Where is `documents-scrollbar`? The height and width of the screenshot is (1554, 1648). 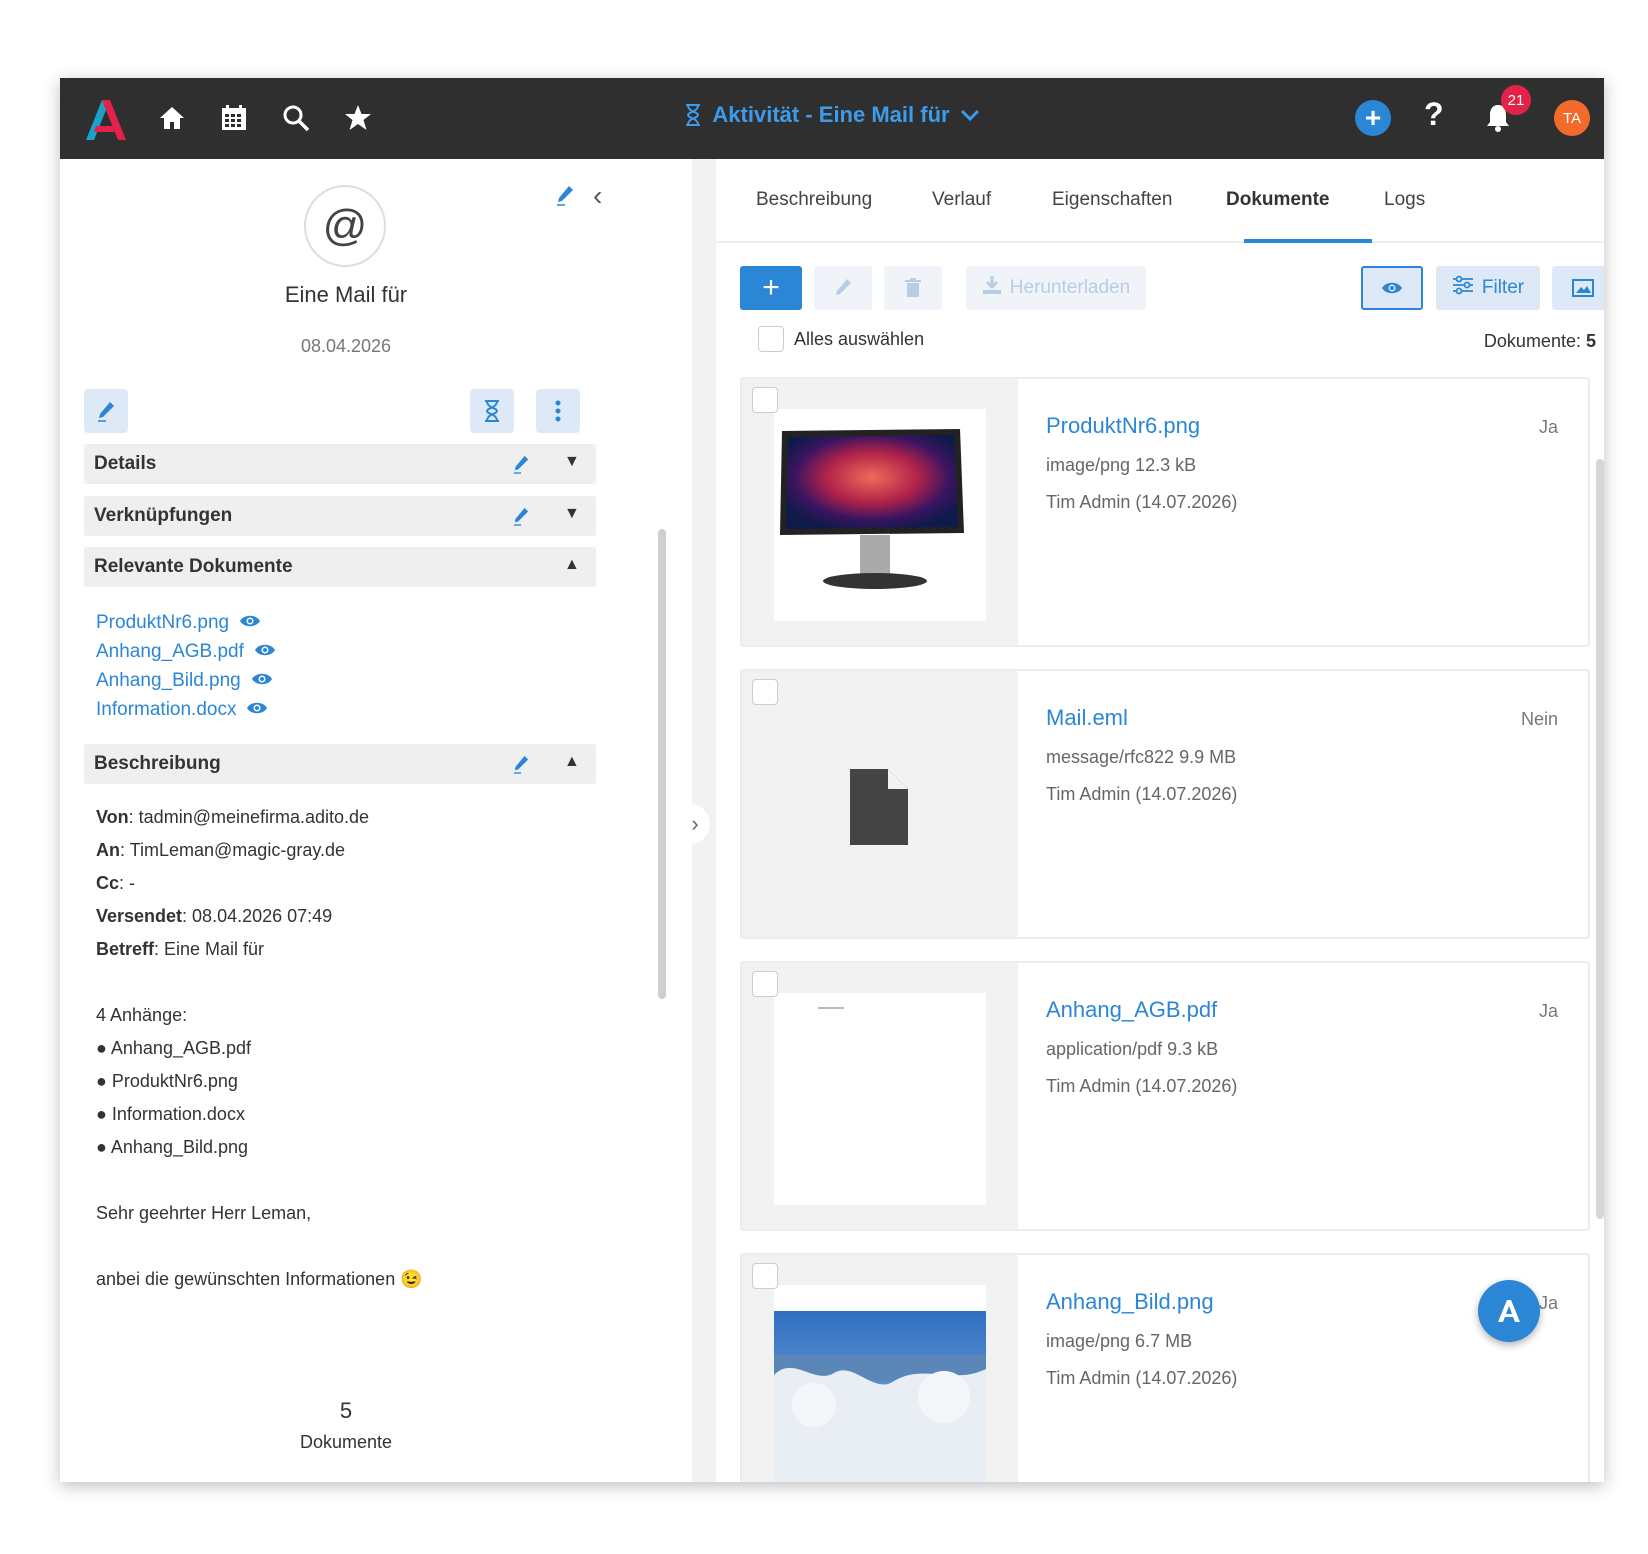
documents-scrollbar is located at coordinates (1600, 839).